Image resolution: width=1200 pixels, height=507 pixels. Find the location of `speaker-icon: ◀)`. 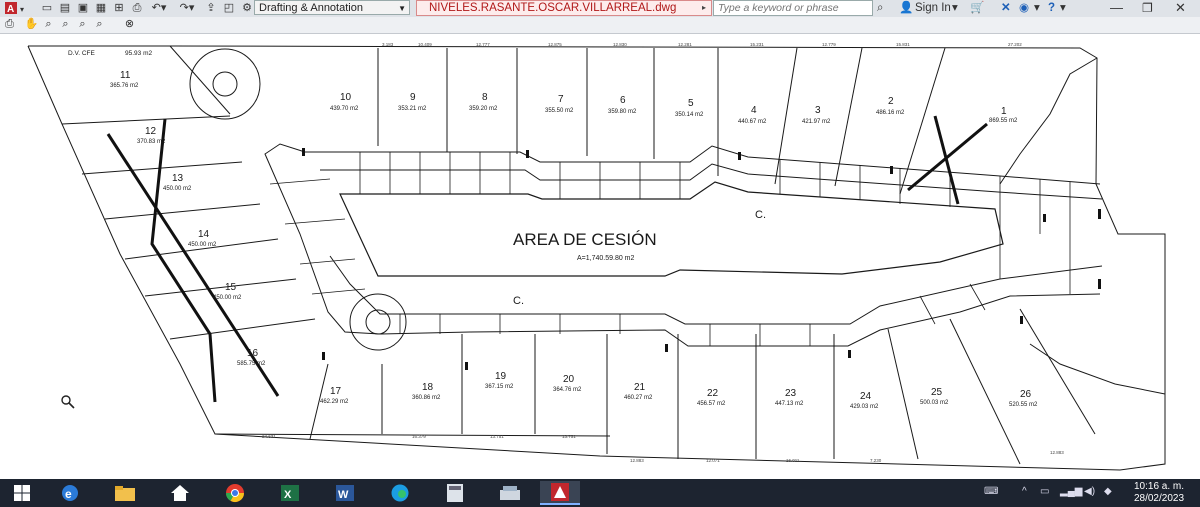

speaker-icon: ◀) is located at coordinates (1089, 491).